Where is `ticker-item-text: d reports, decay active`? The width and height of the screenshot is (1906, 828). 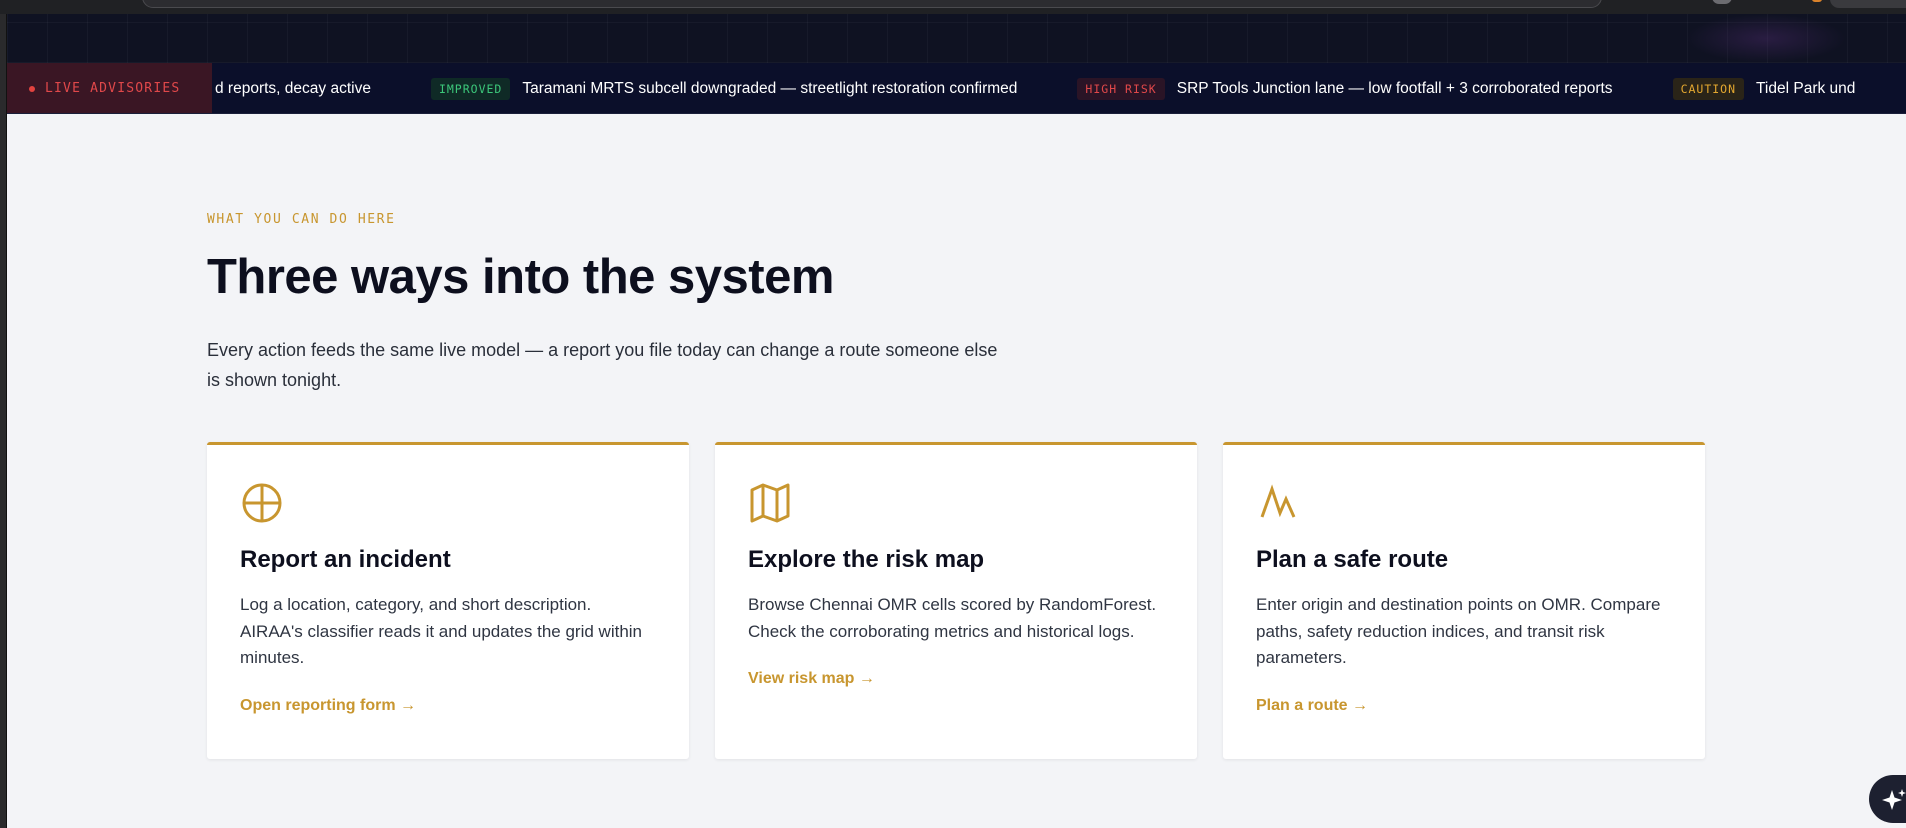
ticker-item-text: d reports, decay active is located at coordinates (293, 88).